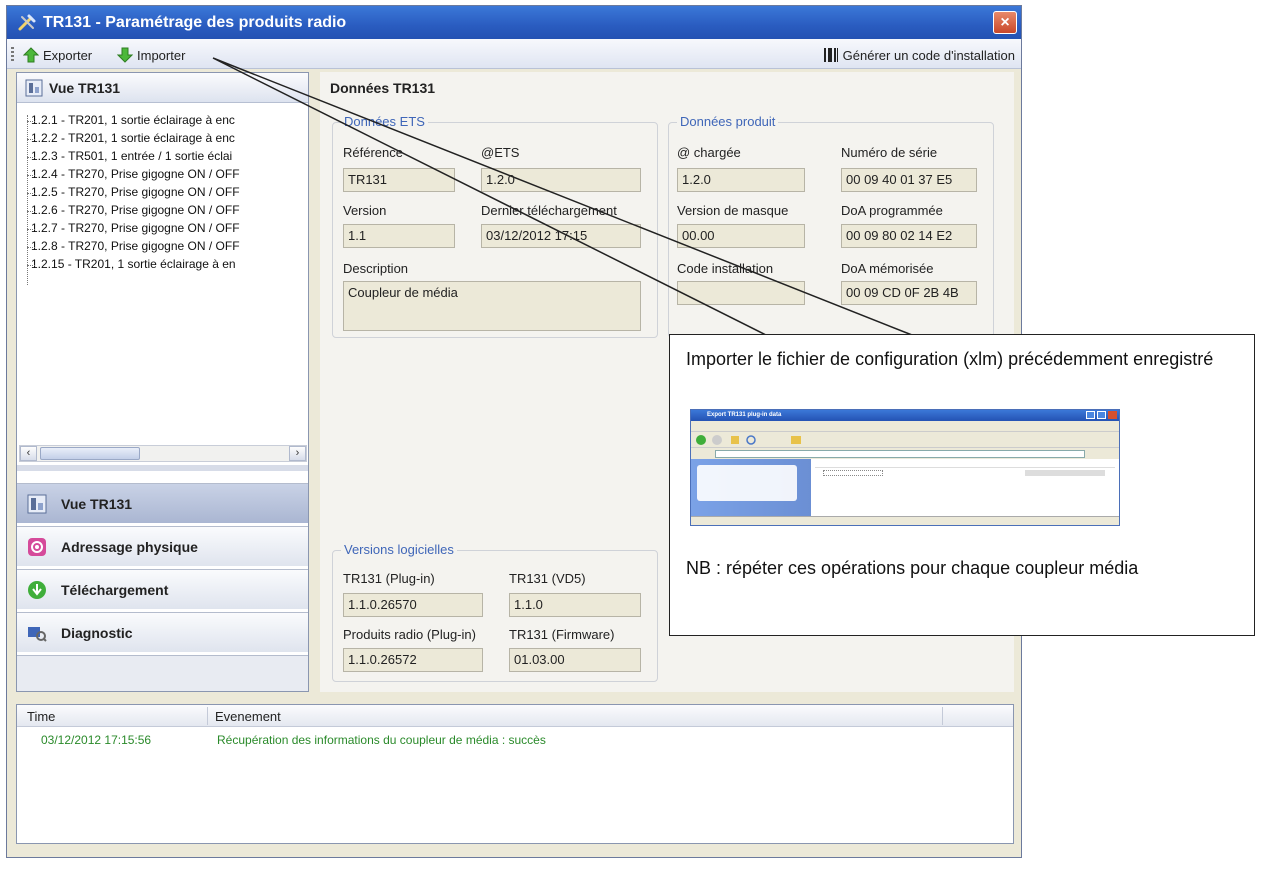  I want to click on file-dialog-thumbnail: Export TR131 plug-in data, so click(905, 467).